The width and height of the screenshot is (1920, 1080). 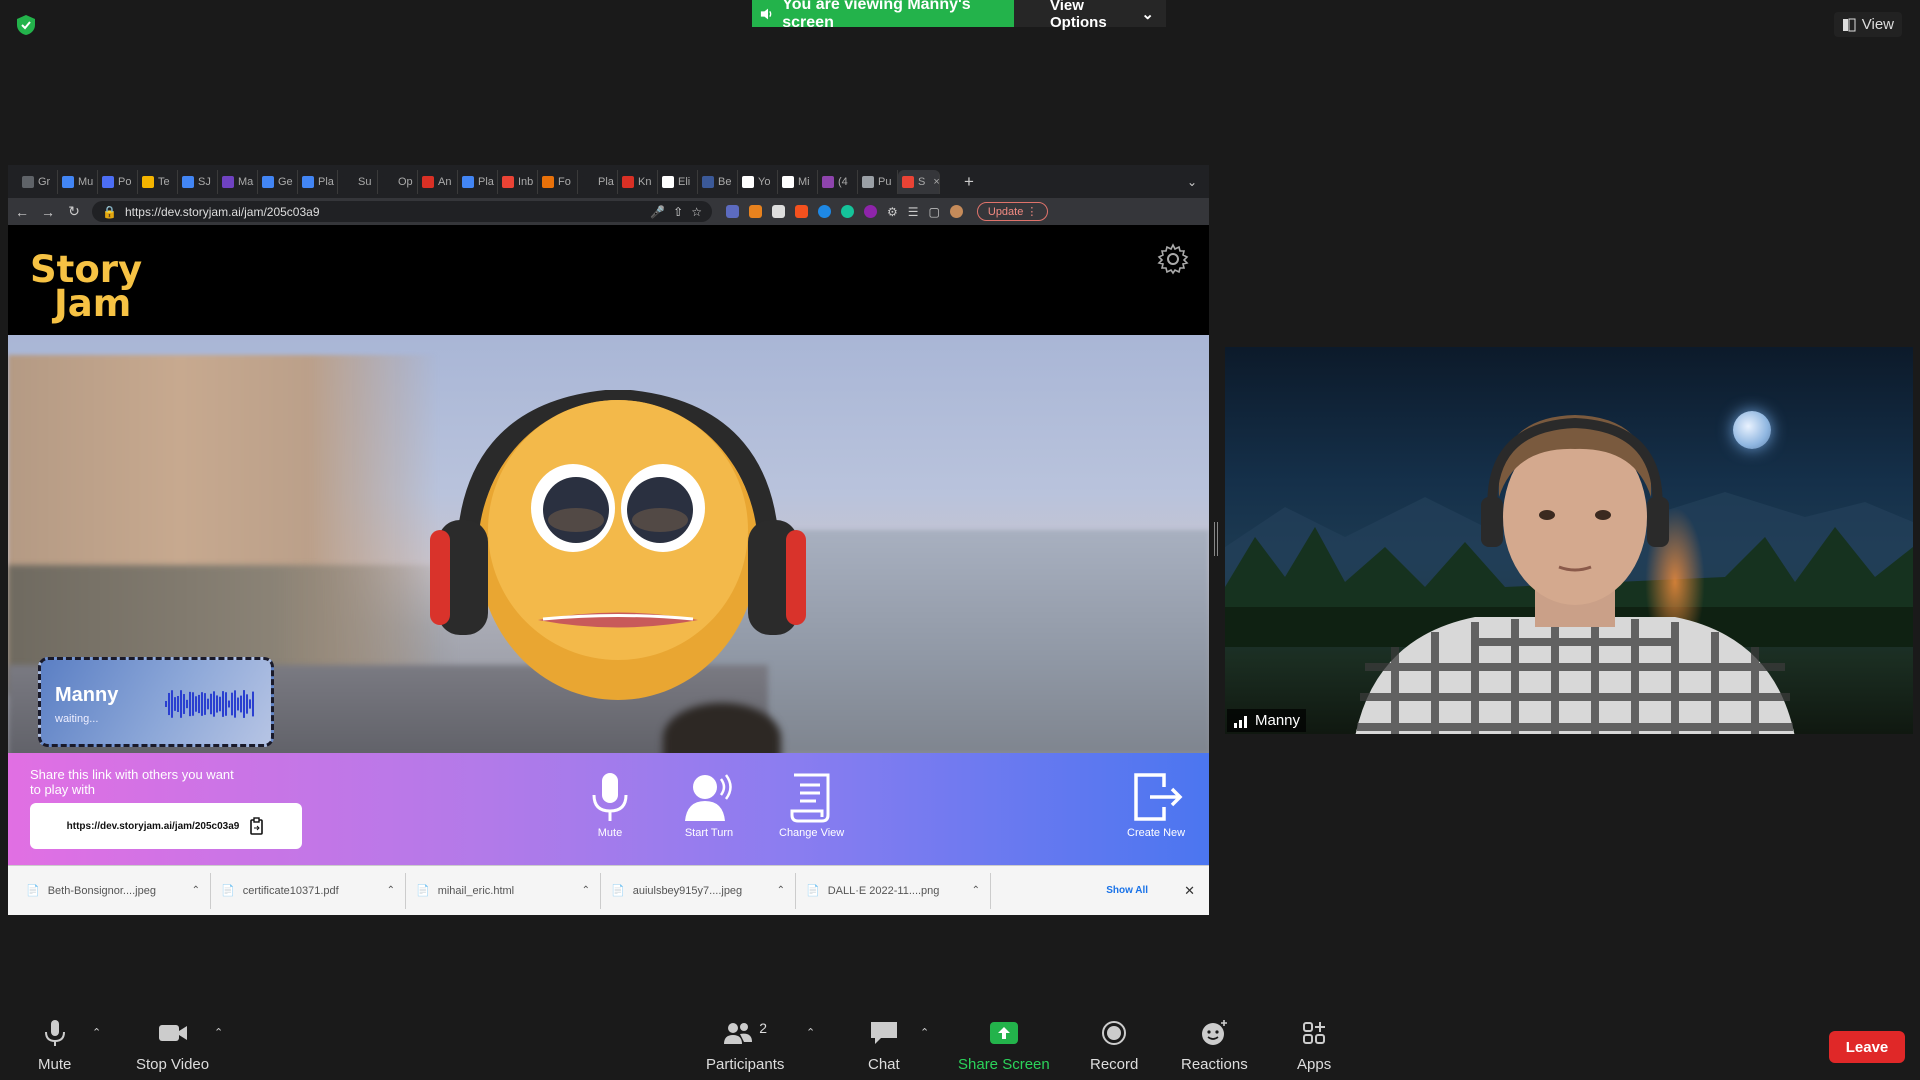 What do you see at coordinates (696, 212) in the screenshot?
I see `bookmark-star-icon: ☆` at bounding box center [696, 212].